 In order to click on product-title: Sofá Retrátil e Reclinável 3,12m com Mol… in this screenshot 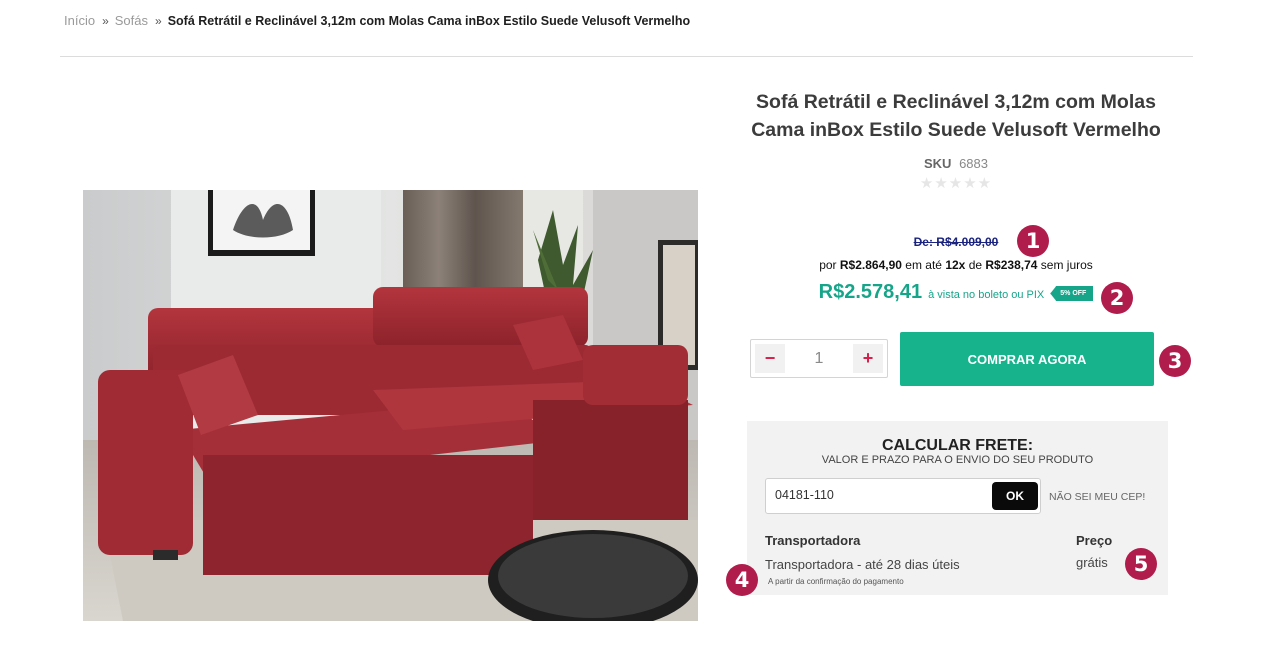, I will do `click(956, 116)`.